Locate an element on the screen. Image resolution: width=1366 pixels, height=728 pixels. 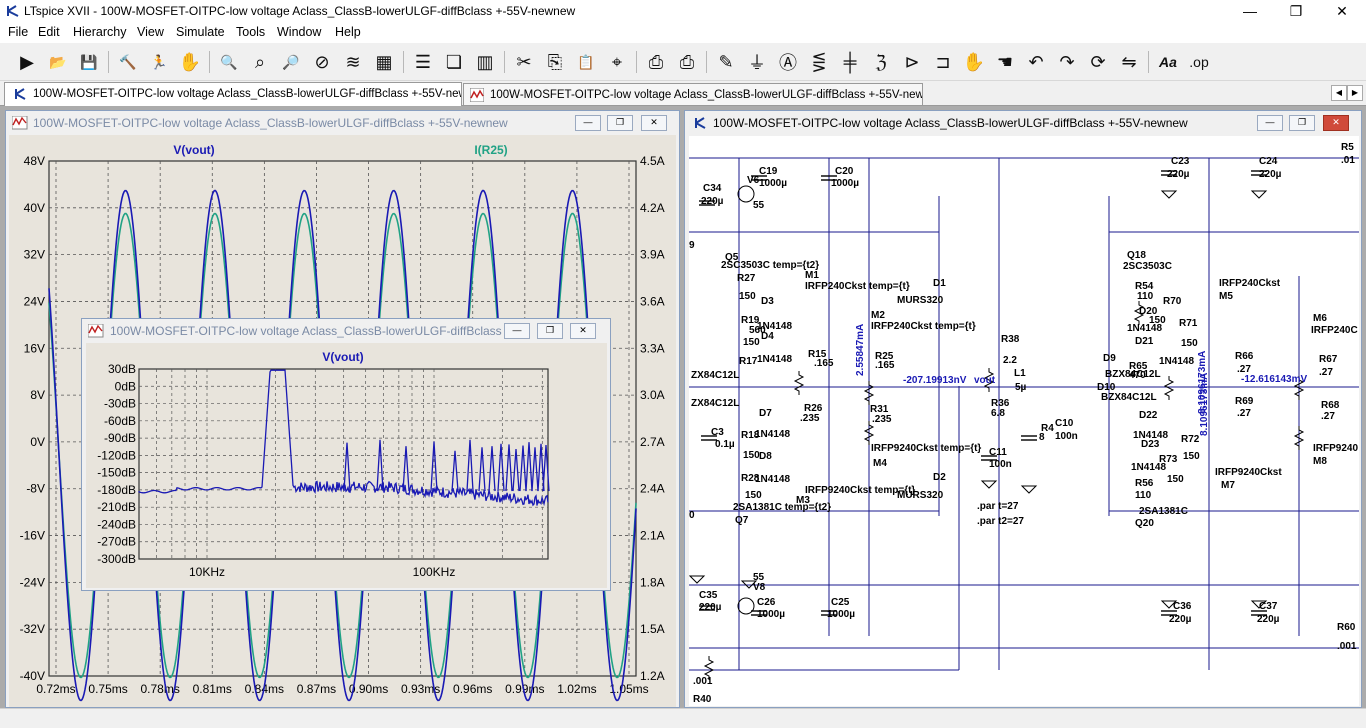
fft-y-tick-label: -180dB is located at coordinates (116, 490).